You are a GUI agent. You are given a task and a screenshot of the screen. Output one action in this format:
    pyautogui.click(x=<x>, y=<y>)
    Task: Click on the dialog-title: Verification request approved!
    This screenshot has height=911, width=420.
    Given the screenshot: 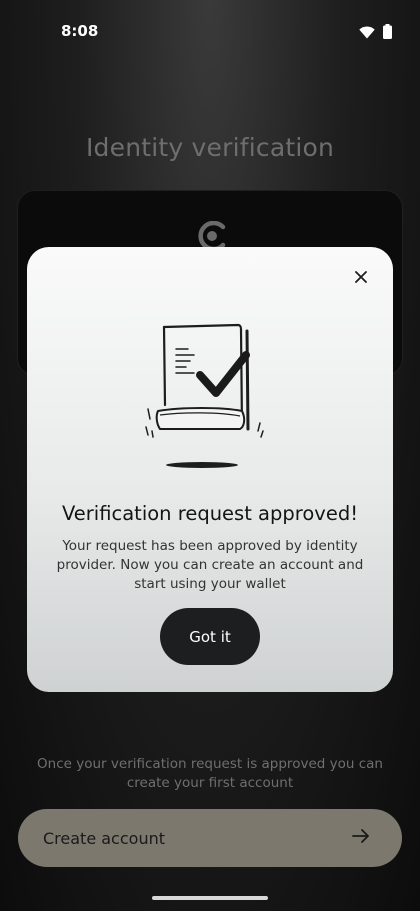 What is the action you would take?
    pyautogui.click(x=210, y=513)
    